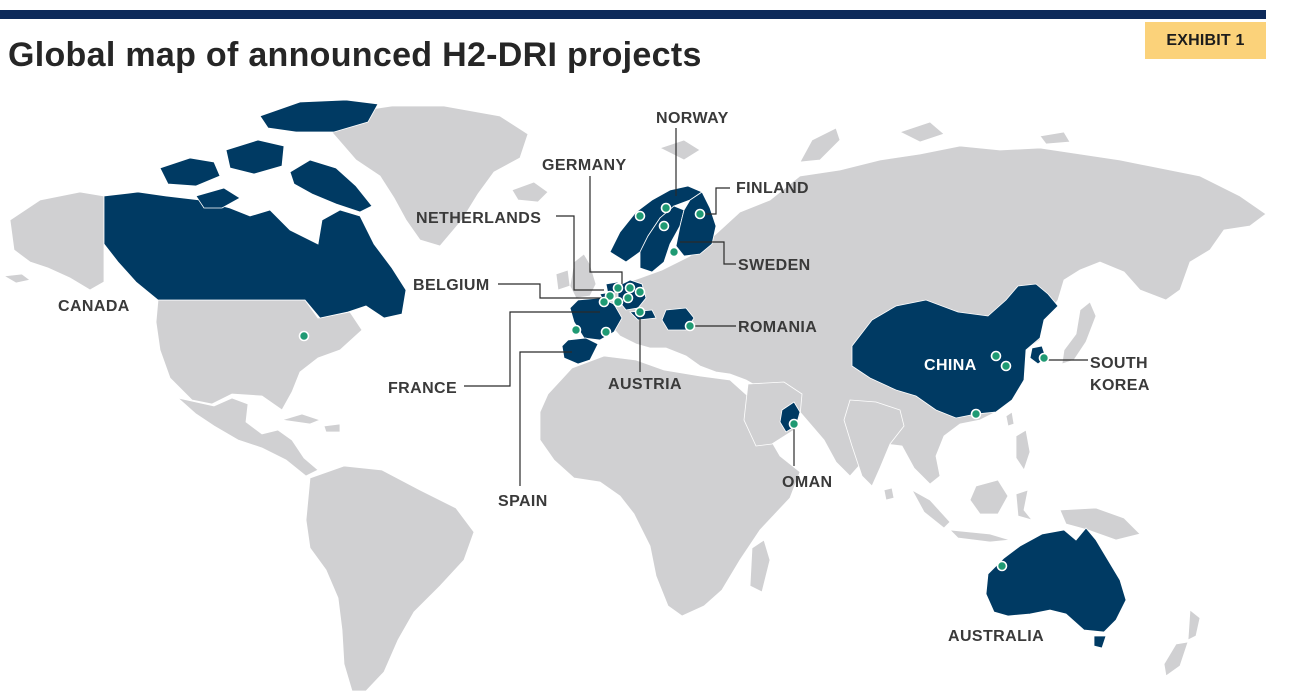  Describe the element at coordinates (930, 508) in the screenshot. I see `land-sumatra` at that location.